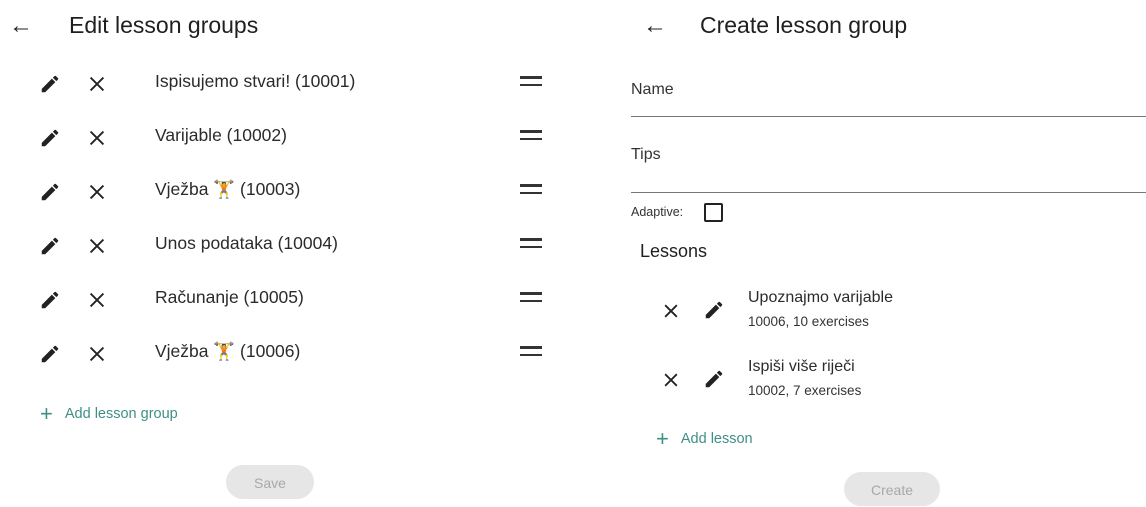 Image resolution: width=1146 pixels, height=507 pixels. Describe the element at coordinates (820, 297) in the screenshot. I see `lesson-name: Upoznajmo varijable` at that location.